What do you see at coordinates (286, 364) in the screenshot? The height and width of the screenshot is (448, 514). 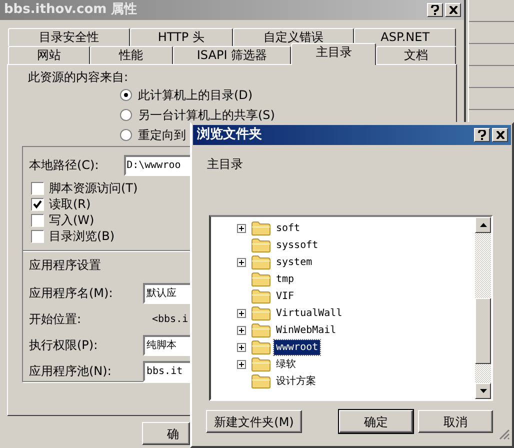 I see `folder-item: 绿软` at bounding box center [286, 364].